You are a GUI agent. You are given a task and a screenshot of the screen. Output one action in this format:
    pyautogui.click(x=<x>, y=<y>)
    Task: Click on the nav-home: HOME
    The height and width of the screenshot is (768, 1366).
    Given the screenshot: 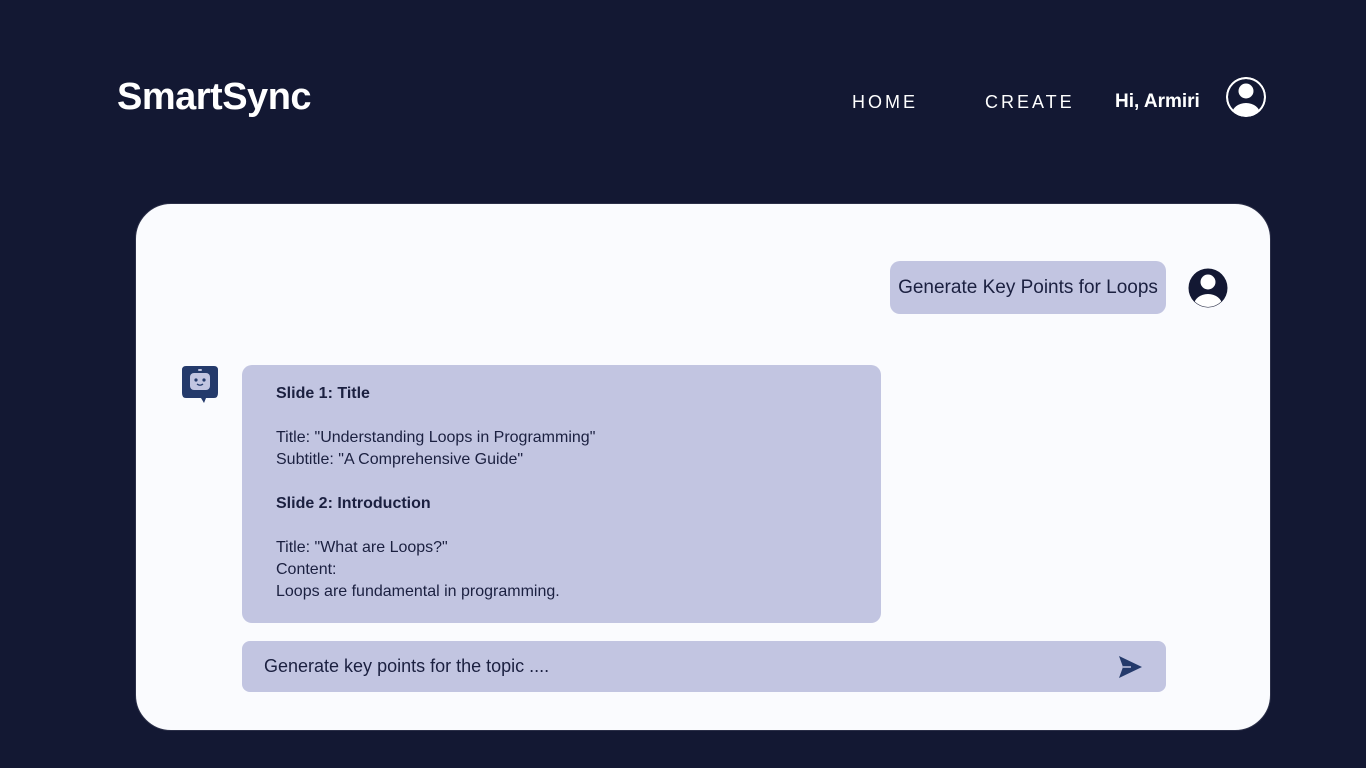 What is the action you would take?
    pyautogui.click(x=885, y=102)
    